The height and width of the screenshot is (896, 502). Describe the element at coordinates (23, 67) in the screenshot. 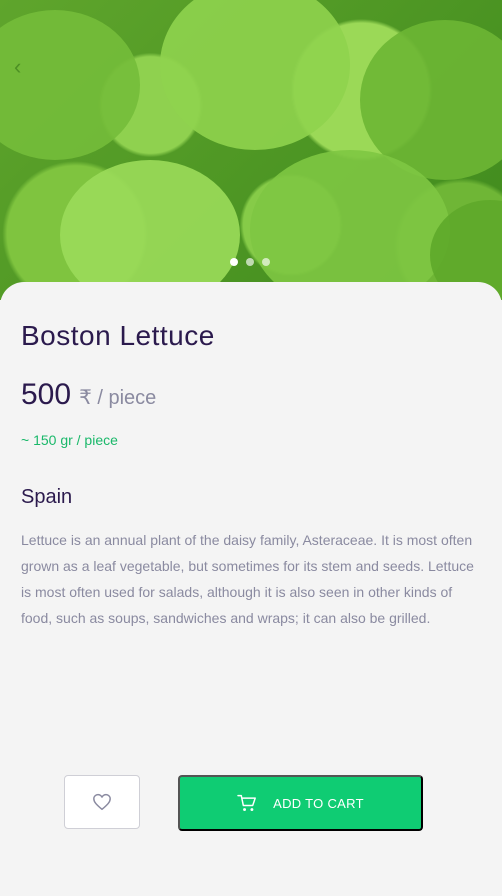

I see `back-chevron-icon: ‹` at that location.